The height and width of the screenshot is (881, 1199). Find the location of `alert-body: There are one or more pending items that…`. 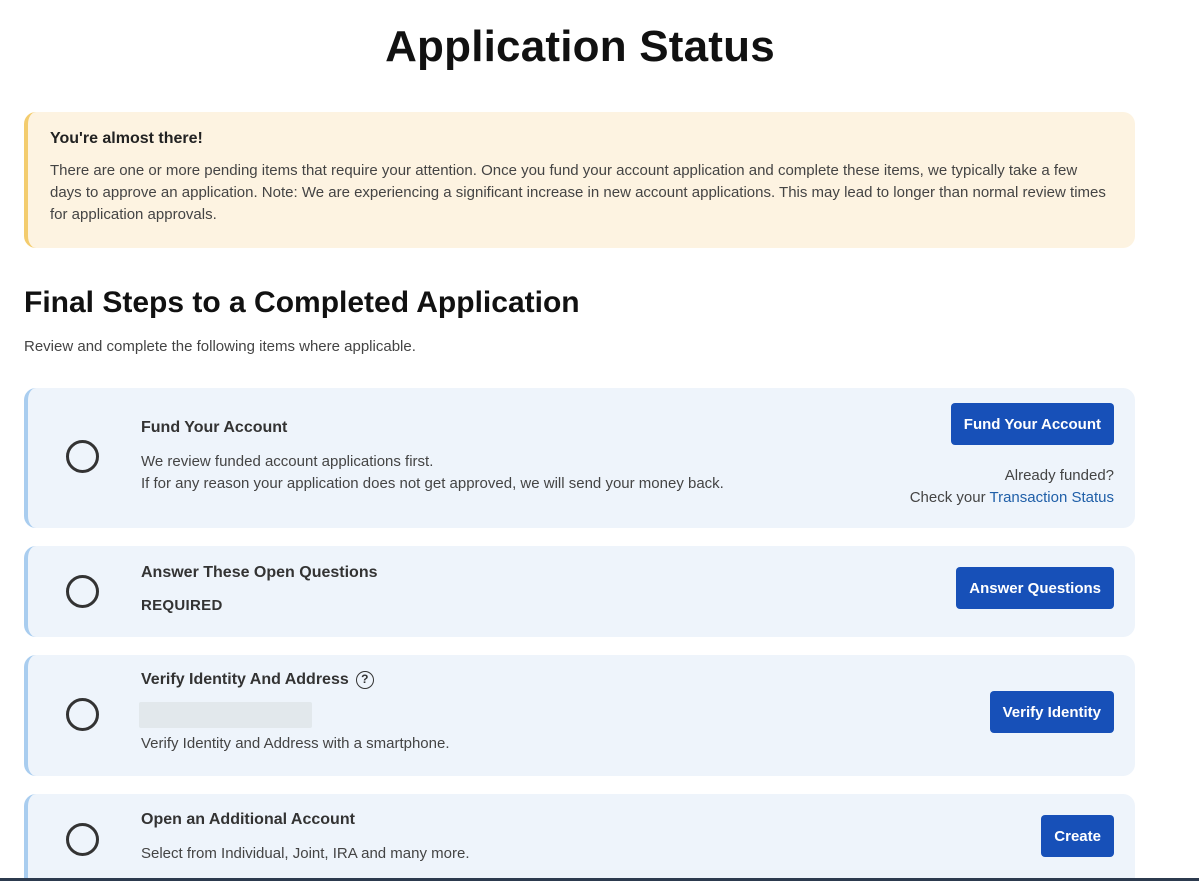

alert-body: There are one or more pending items that… is located at coordinates (578, 192).